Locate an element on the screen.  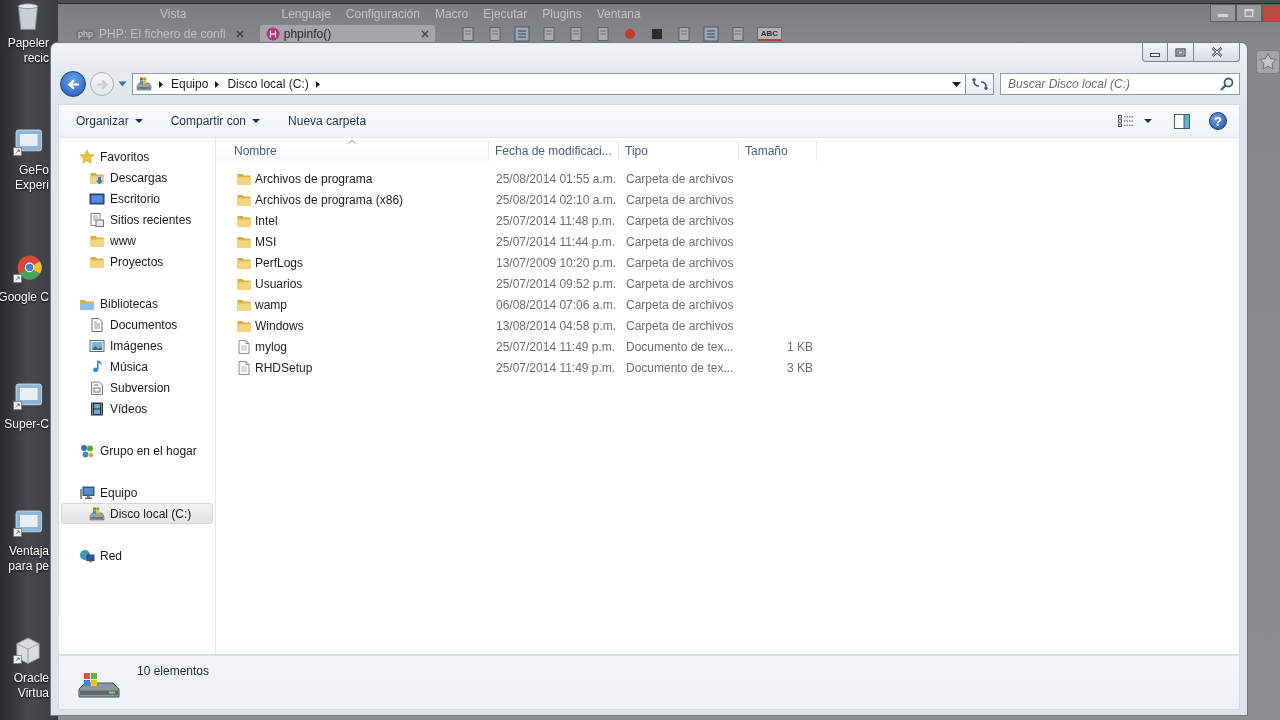
maximize-icon is located at coordinates (1180, 52).